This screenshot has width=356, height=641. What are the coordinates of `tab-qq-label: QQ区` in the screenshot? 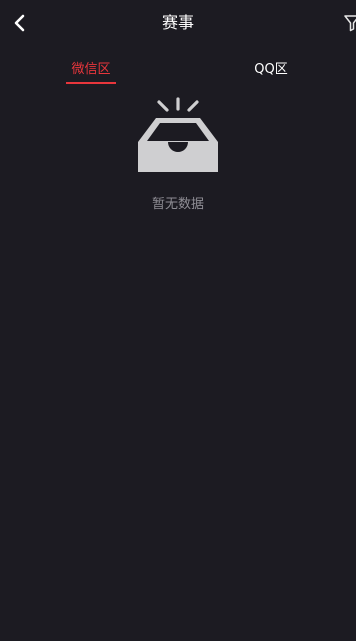 It's located at (271, 69).